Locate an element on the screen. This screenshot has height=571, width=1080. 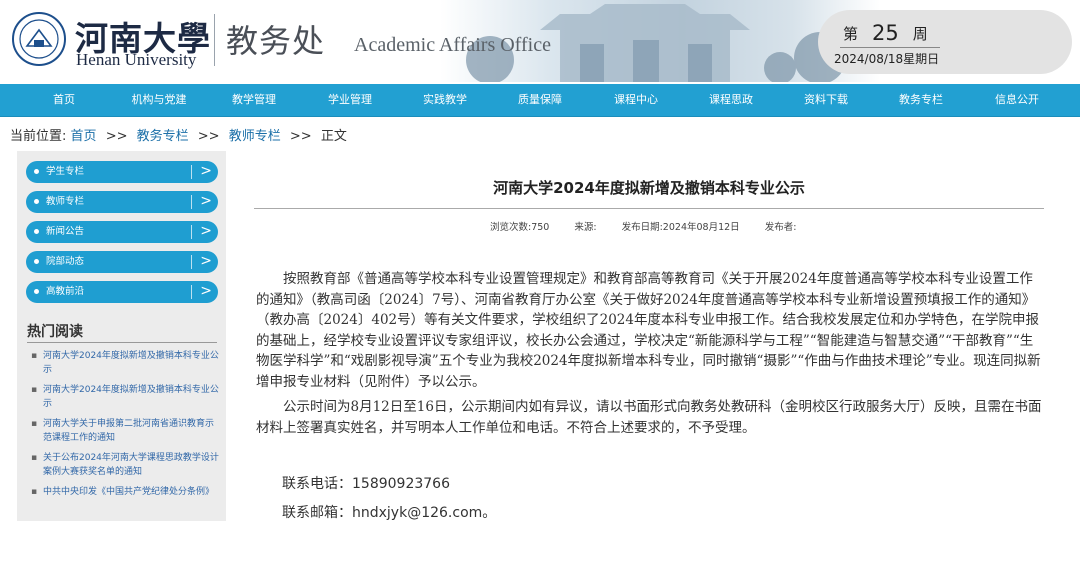
sidebar-item-label: 高教前沿 is located at coordinates (65, 291).